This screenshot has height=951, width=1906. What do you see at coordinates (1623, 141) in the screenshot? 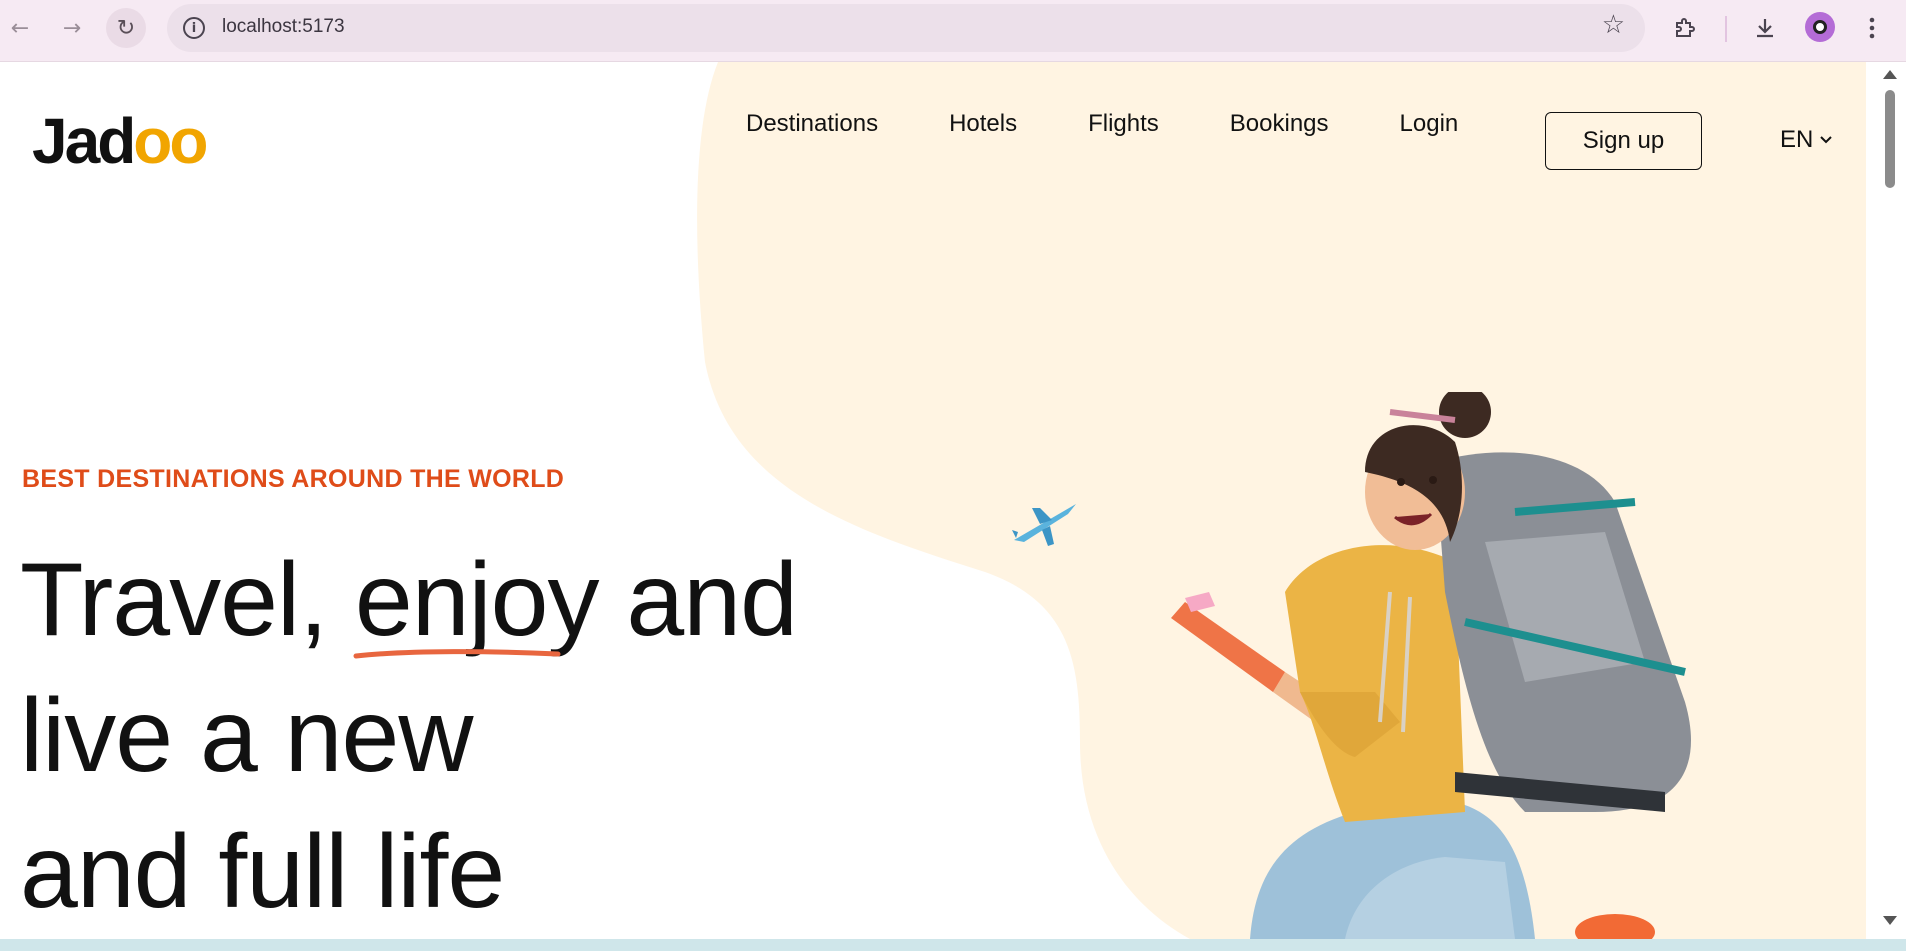
I see `signup-button: Sign up` at bounding box center [1623, 141].